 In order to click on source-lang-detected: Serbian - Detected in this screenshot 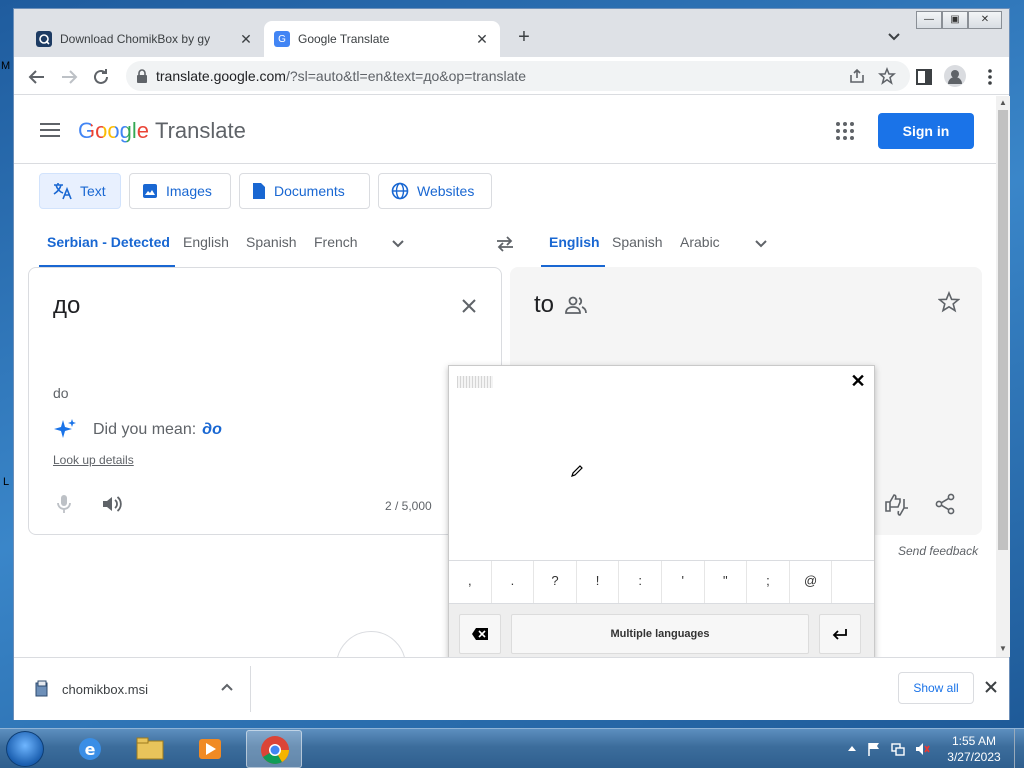, I will do `click(108, 242)`.